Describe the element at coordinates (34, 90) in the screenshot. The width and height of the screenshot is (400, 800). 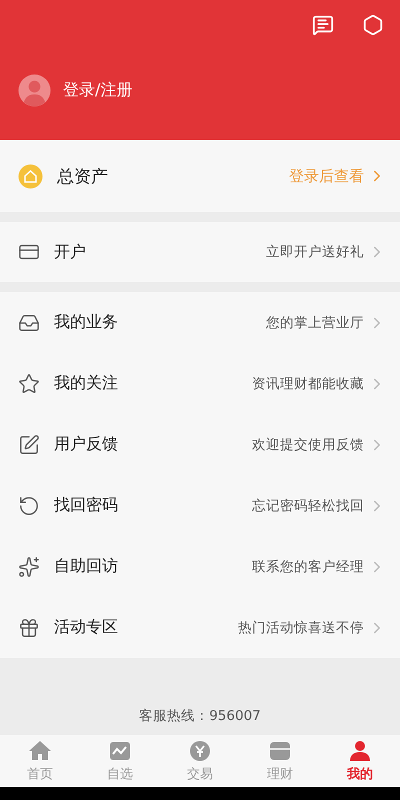
I see `avatar-icon` at that location.